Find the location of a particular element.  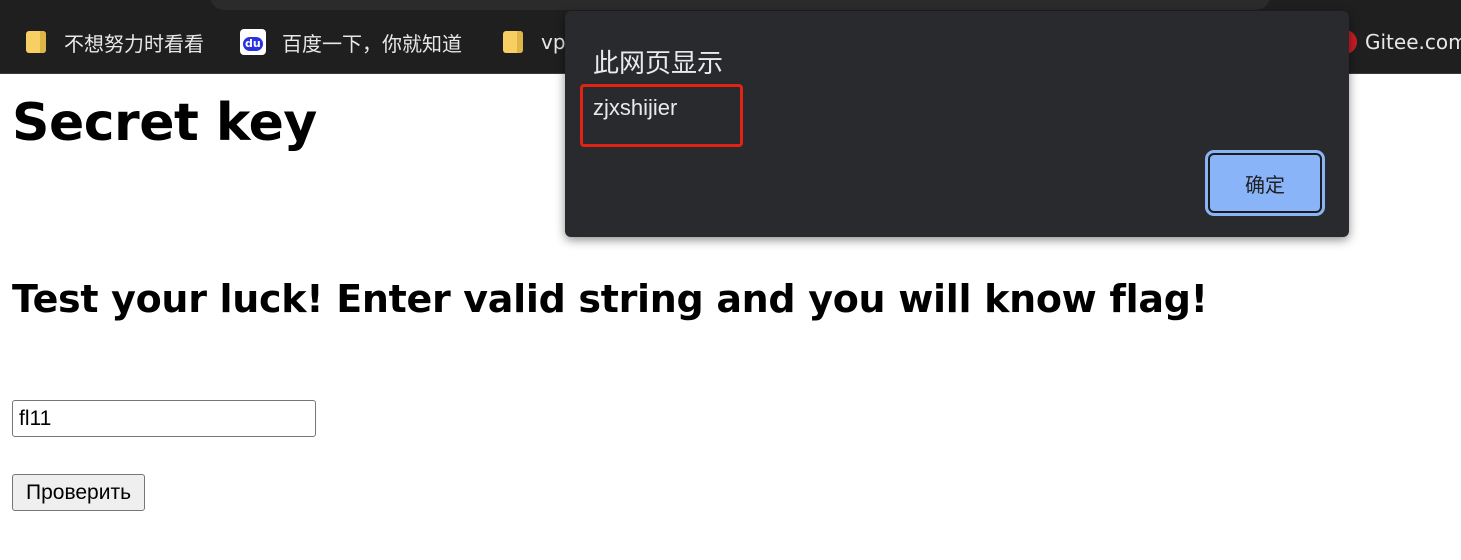

dialog-message: zjxshijier is located at coordinates (635, 107).